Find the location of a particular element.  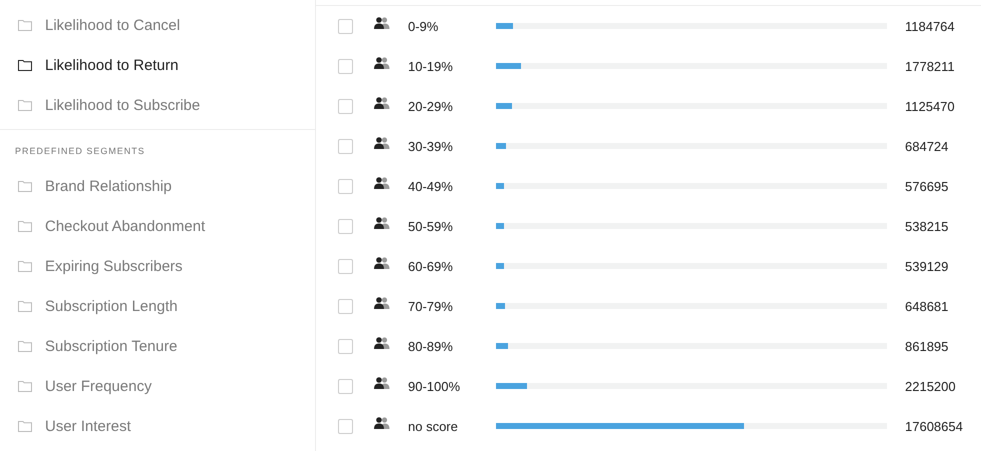

segment-item: Brand Relationship is located at coordinates (157, 186).